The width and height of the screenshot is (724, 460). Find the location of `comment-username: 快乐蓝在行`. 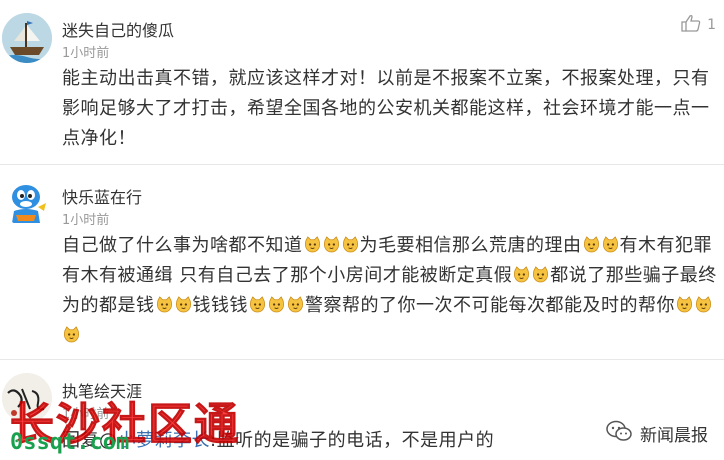

comment-username: 快乐蓝在行 is located at coordinates (102, 196).